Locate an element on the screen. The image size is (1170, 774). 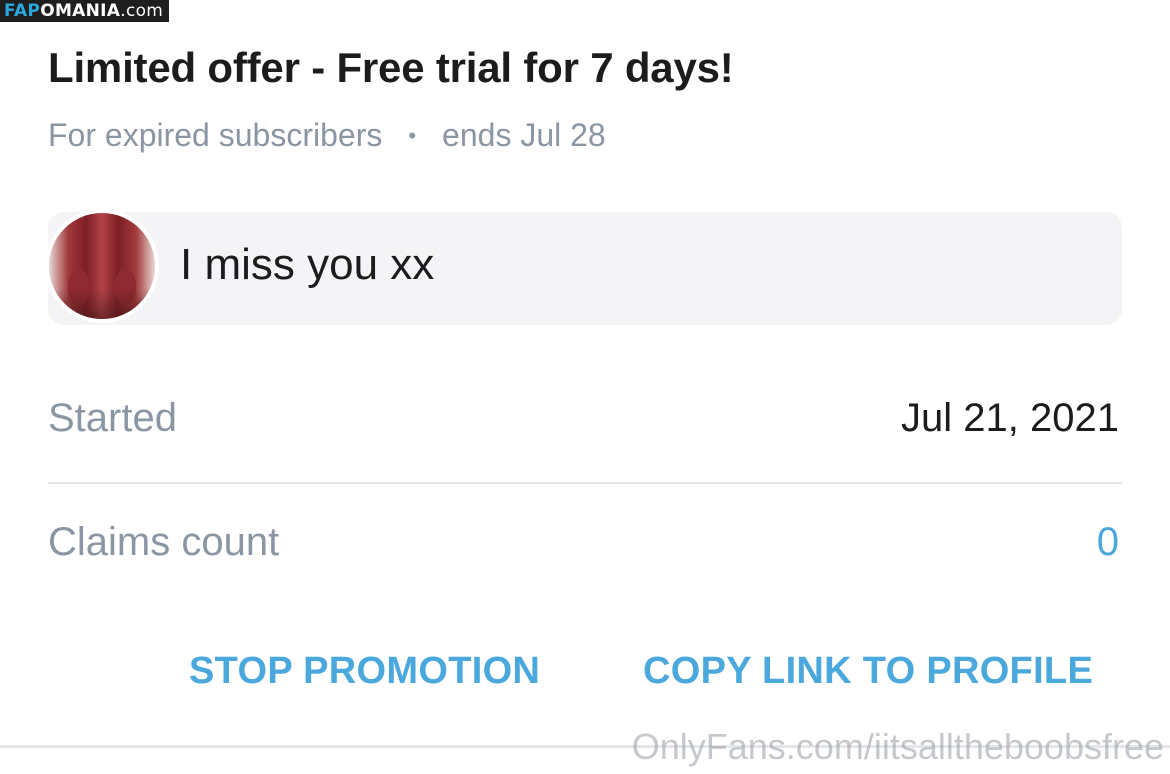
offer-subtitle: For expired subscribers • ends Jul 28 is located at coordinates (327, 135).